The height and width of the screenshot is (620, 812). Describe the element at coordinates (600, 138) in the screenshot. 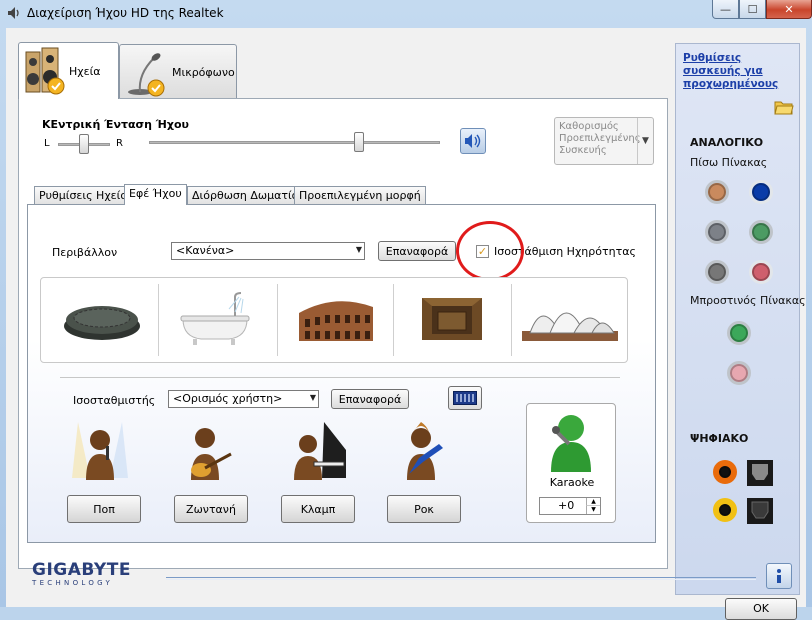

I see `default-device-label: Καθορισμός Προεπιλεγμένης Συσκευής` at that location.